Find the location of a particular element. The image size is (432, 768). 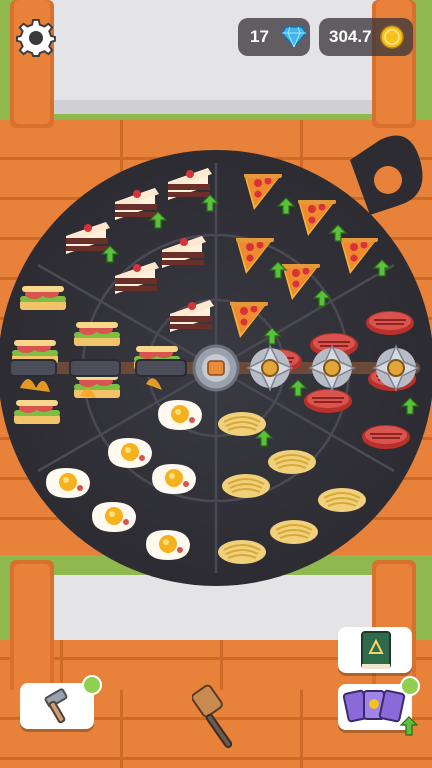

spaghetti-section is located at coordinates (292, 488).